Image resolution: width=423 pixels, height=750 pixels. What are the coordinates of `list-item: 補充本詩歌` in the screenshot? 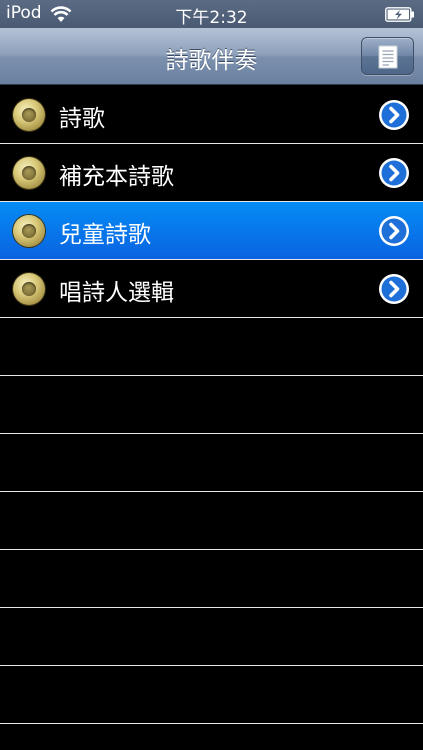 It's located at (211, 173).